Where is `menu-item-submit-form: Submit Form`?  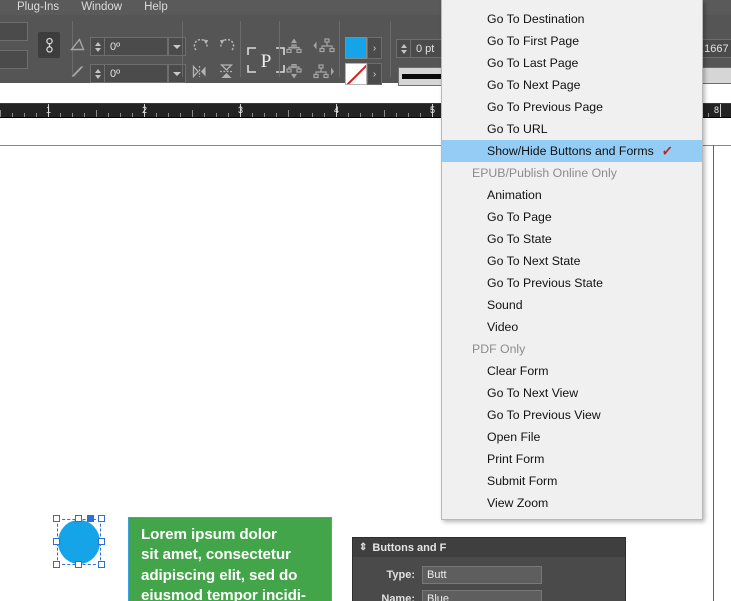 menu-item-submit-form: Submit Form is located at coordinates (572, 481).